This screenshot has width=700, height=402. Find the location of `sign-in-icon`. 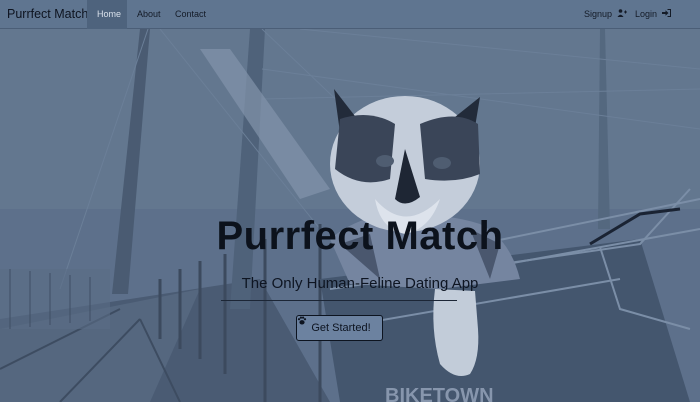

sign-in-icon is located at coordinates (666, 14).